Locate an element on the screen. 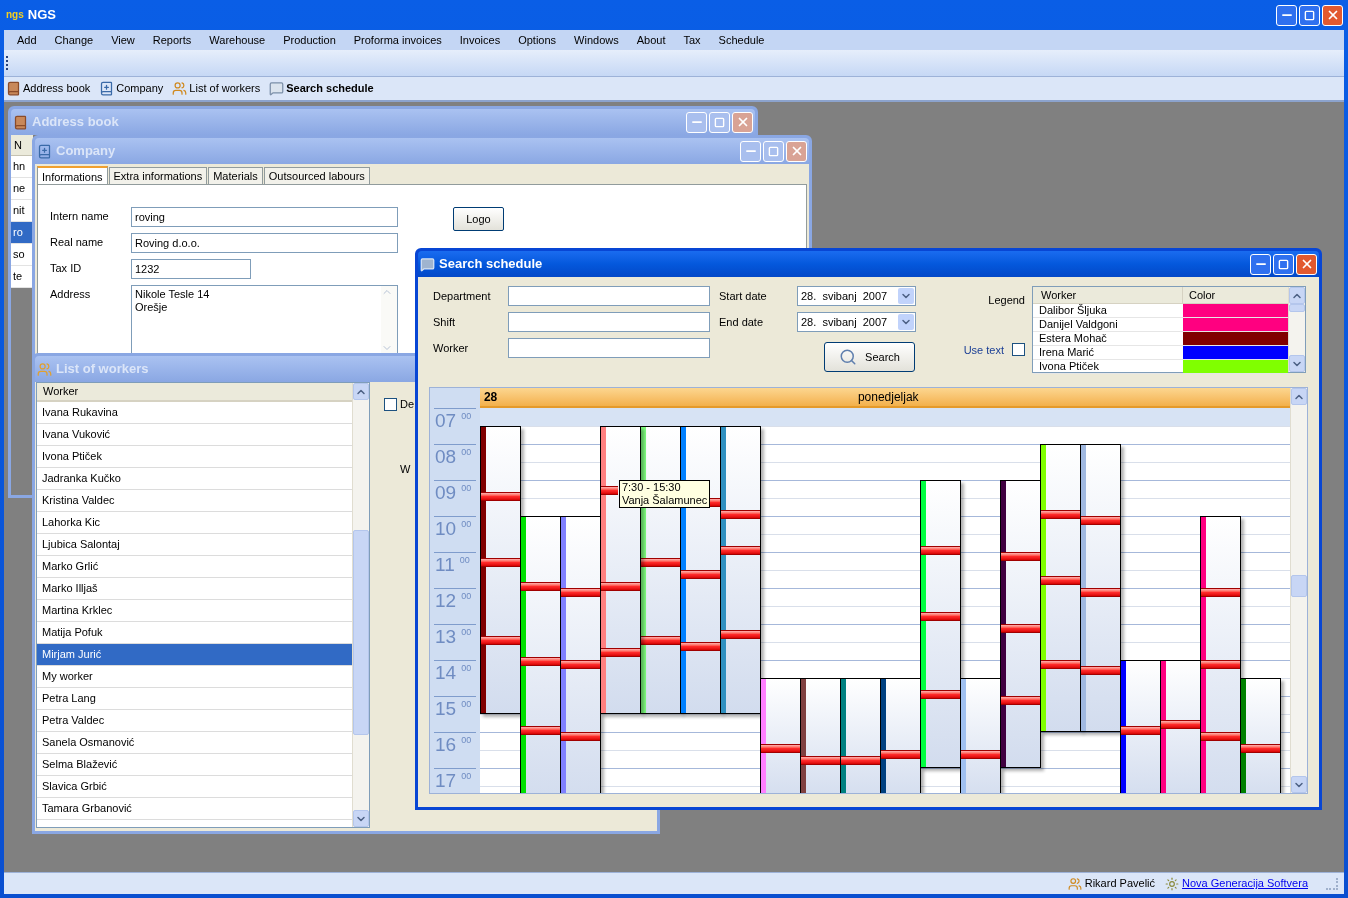 The image size is (1348, 898). list-row: Tamara Grbanović is located at coordinates (194, 809).